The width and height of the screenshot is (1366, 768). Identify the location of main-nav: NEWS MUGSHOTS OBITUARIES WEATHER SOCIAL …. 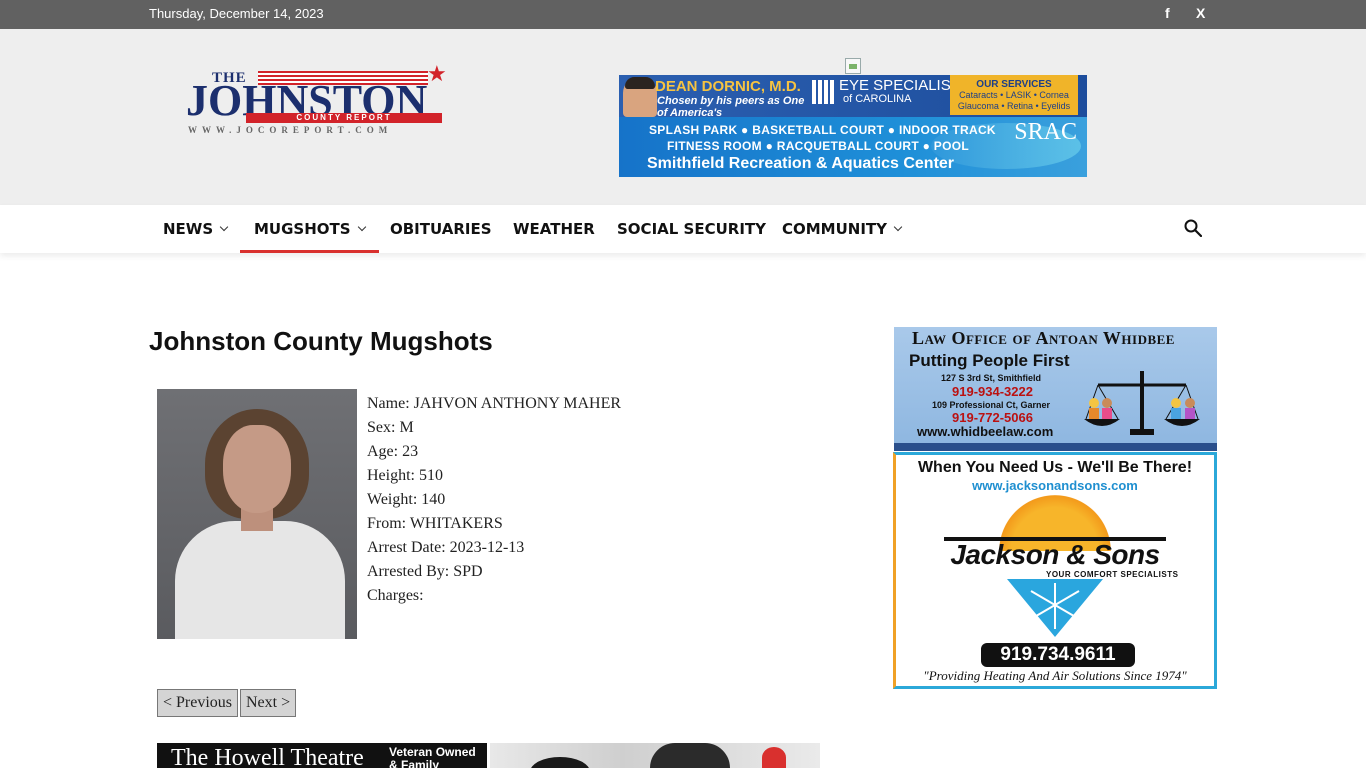
(683, 229).